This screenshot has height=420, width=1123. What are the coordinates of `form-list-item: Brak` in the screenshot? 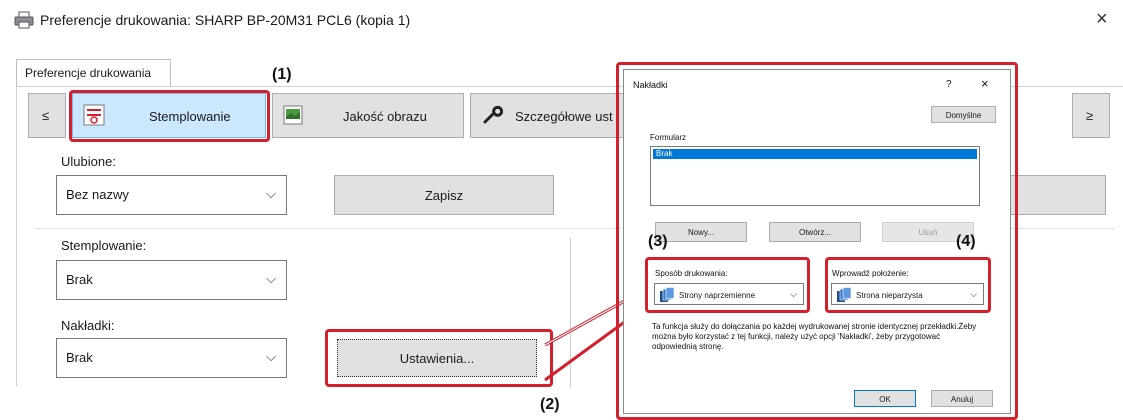 It's located at (815, 154).